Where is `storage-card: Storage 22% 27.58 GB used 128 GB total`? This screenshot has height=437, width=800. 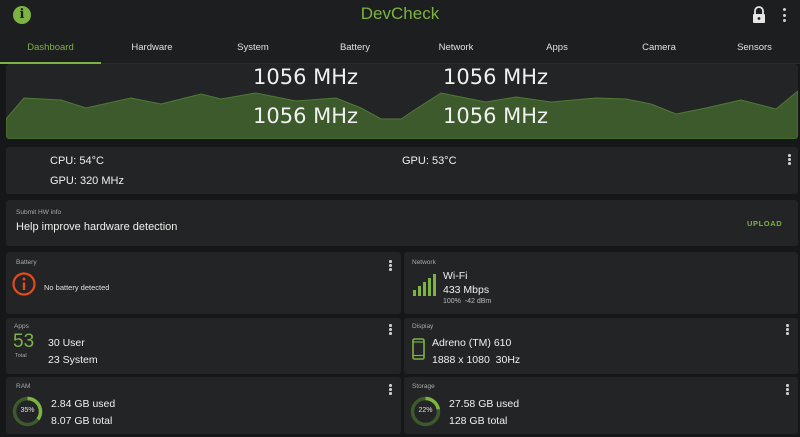 storage-card: Storage 22% 27.58 GB used 128 GB total is located at coordinates (601, 405).